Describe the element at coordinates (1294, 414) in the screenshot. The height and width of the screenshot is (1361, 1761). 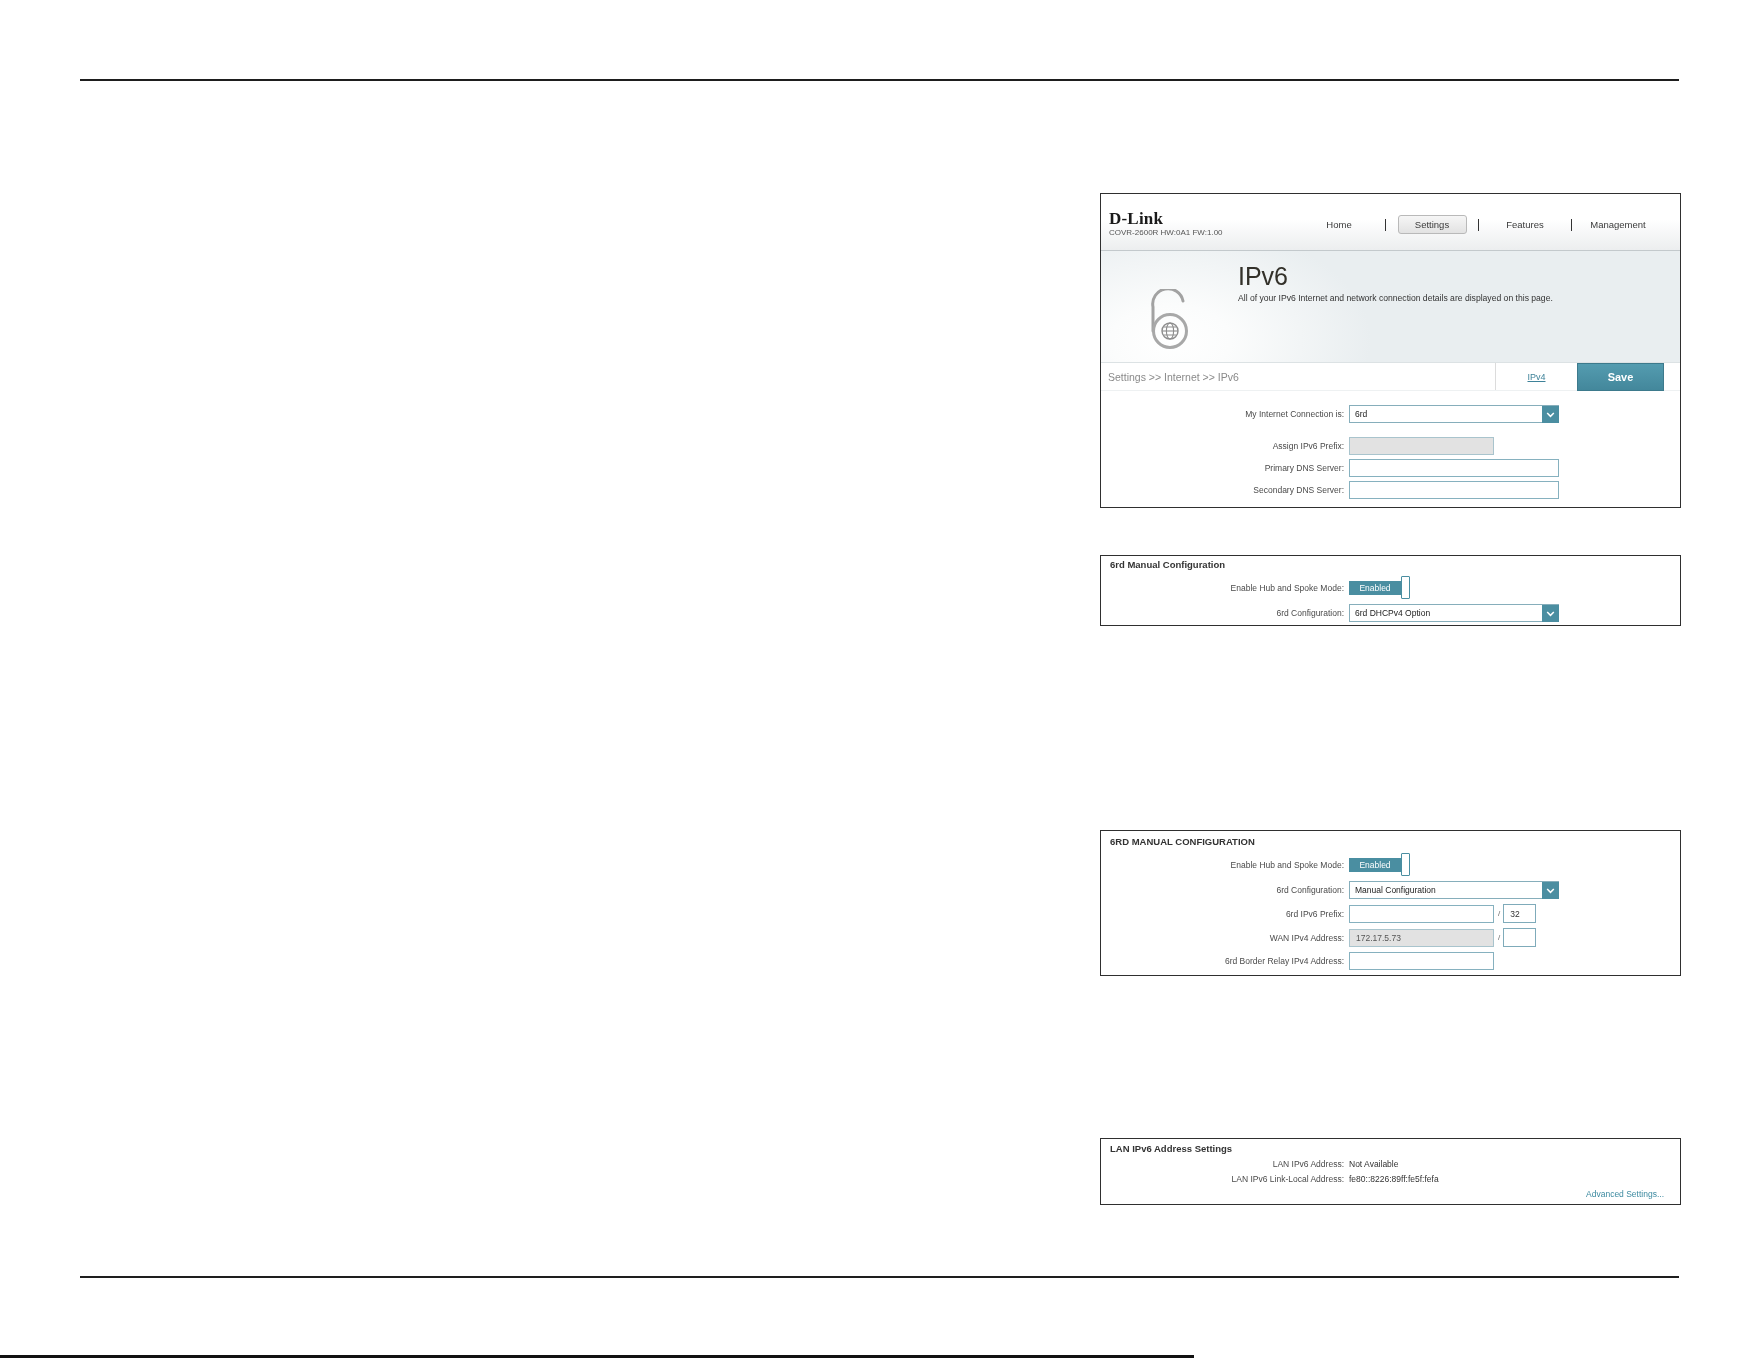
I see `field-label: My Internet Connection is:` at that location.